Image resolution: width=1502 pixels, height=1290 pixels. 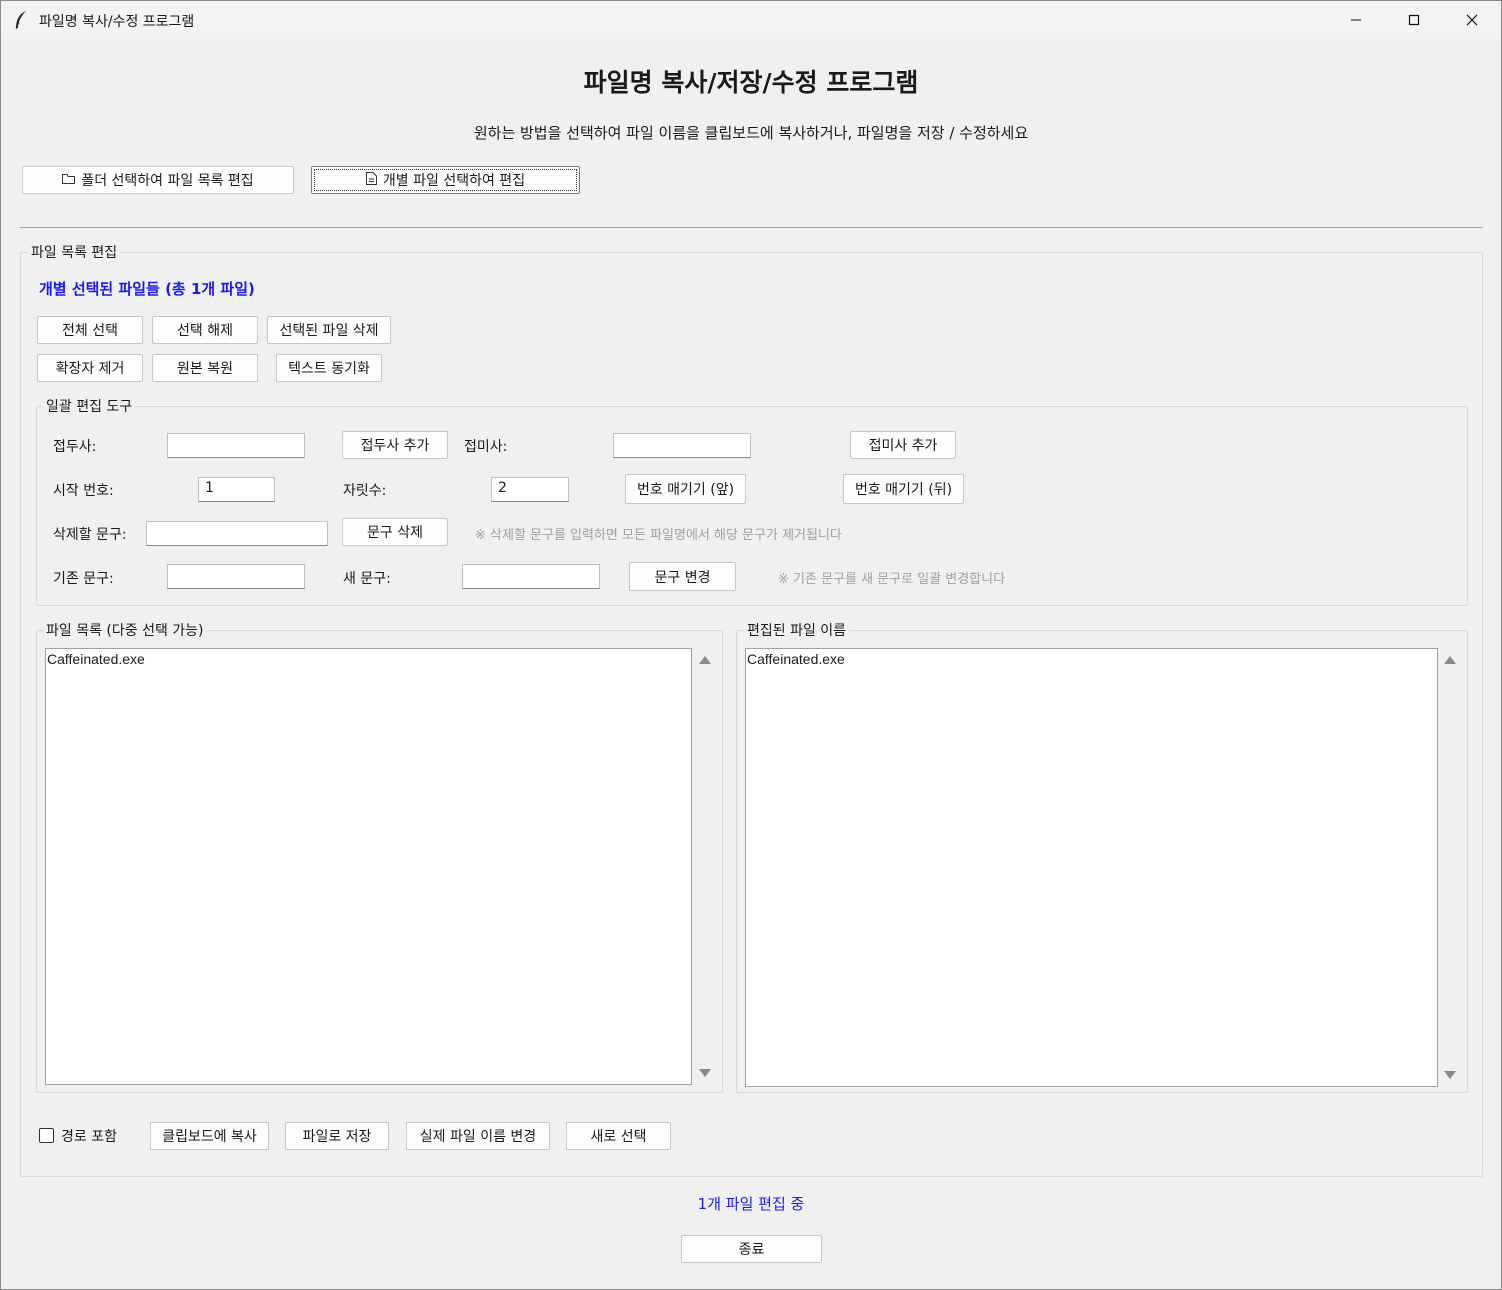 What do you see at coordinates (236, 489) in the screenshot?
I see `start-number-input: 1` at bounding box center [236, 489].